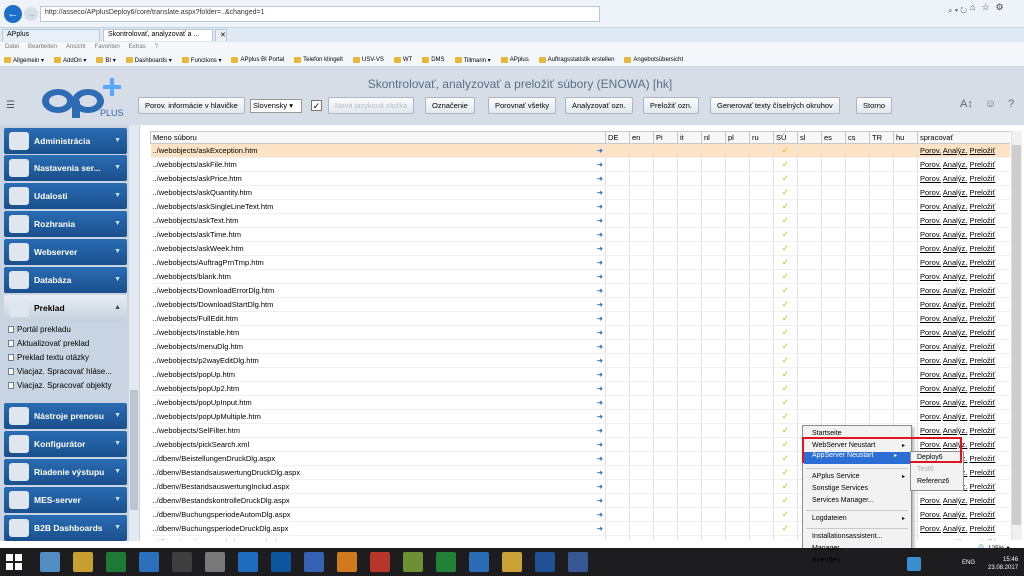  Describe the element at coordinates (221, 35) in the screenshot. I see `tab-close-button: ✕` at that location.